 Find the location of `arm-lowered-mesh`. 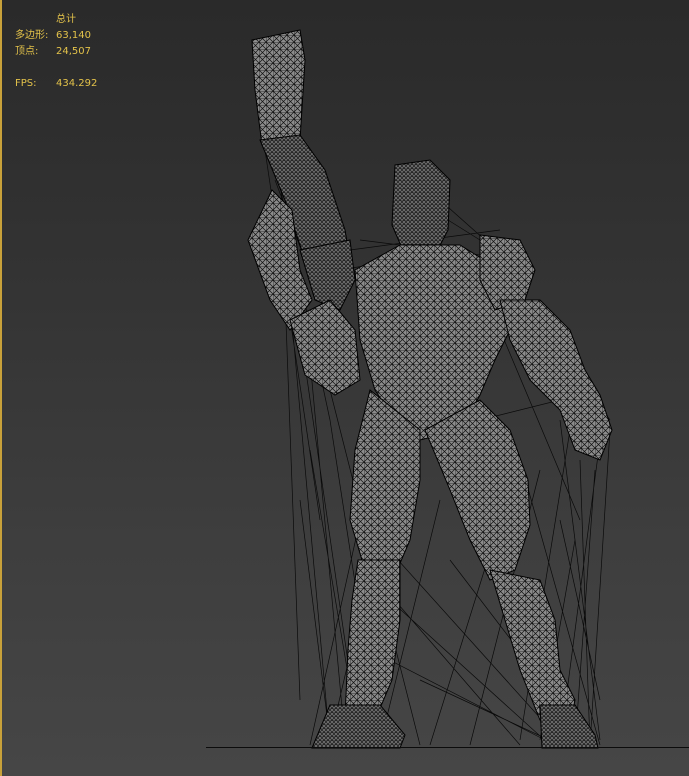

arm-lowered-mesh is located at coordinates (556, 380).